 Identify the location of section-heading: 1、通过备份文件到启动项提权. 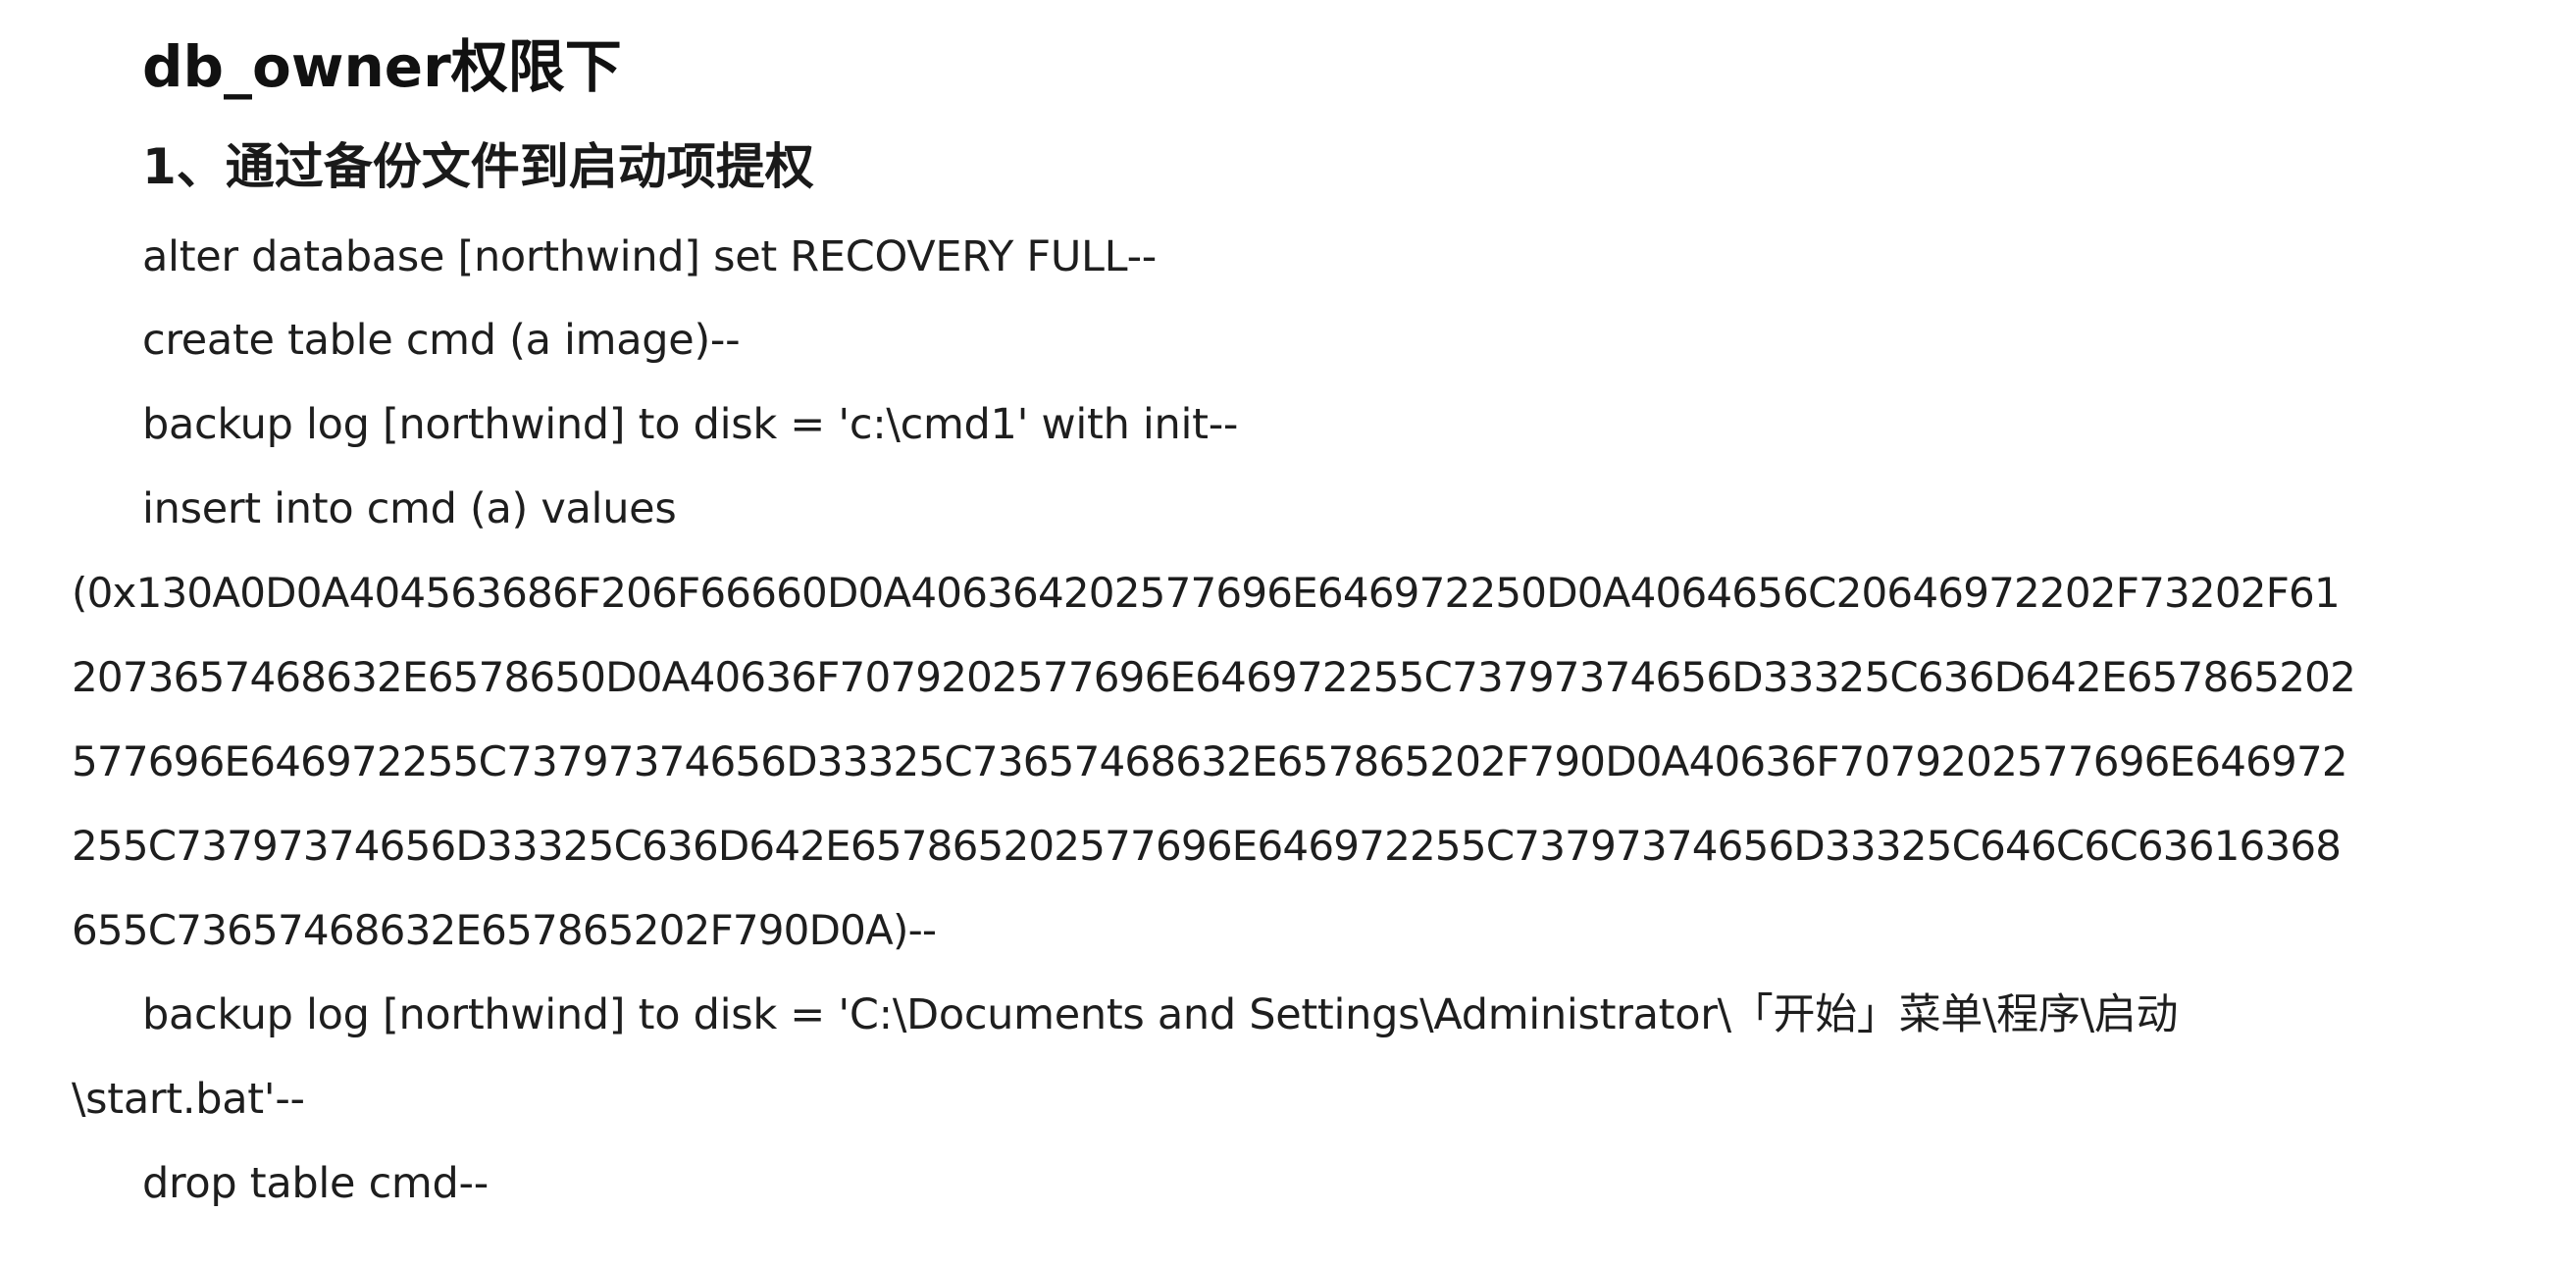
(478, 166).